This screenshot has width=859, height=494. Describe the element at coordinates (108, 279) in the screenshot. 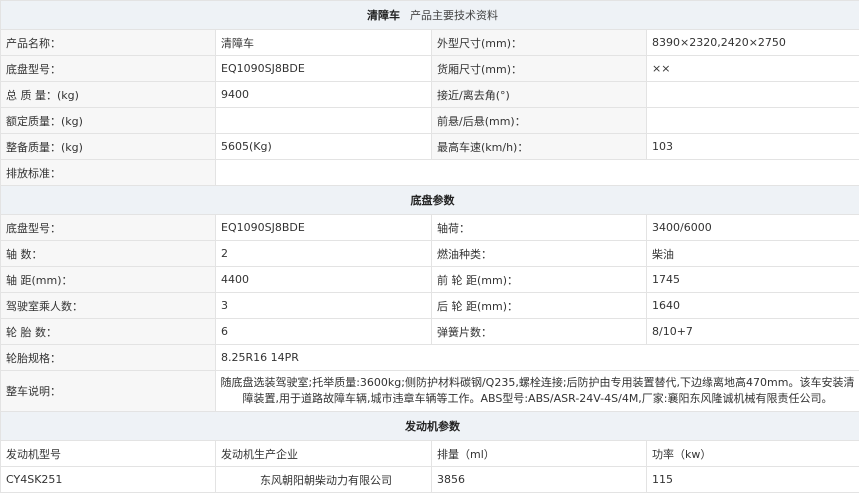

I see `field-label: 轴 距(mm)：` at that location.